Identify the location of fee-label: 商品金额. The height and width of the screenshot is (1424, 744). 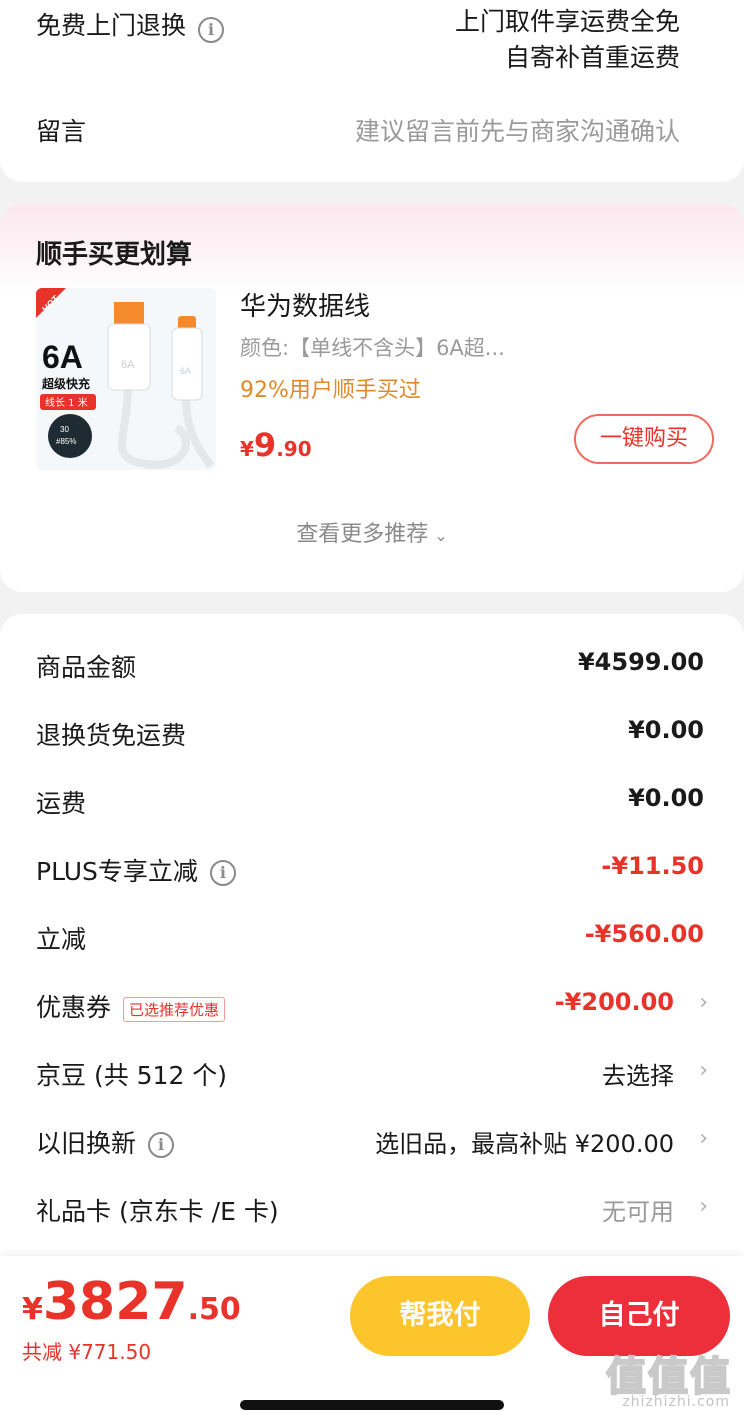
(86, 666).